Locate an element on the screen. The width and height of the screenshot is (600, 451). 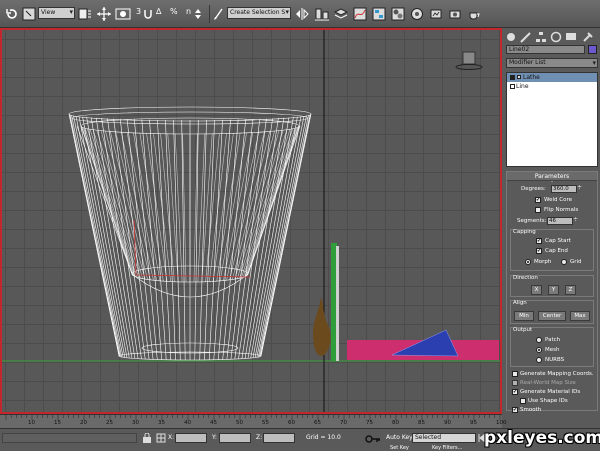
direction-y-button: Y is located at coordinates (553, 290).